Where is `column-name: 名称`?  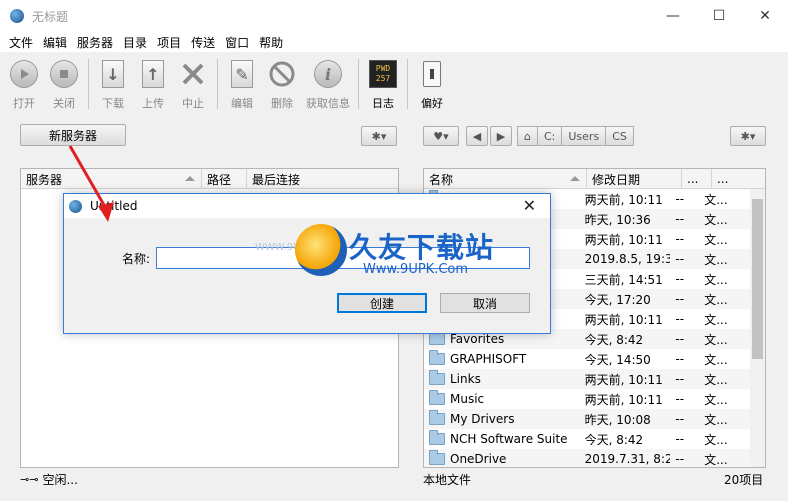
column-name: 名称 is located at coordinates (505, 179).